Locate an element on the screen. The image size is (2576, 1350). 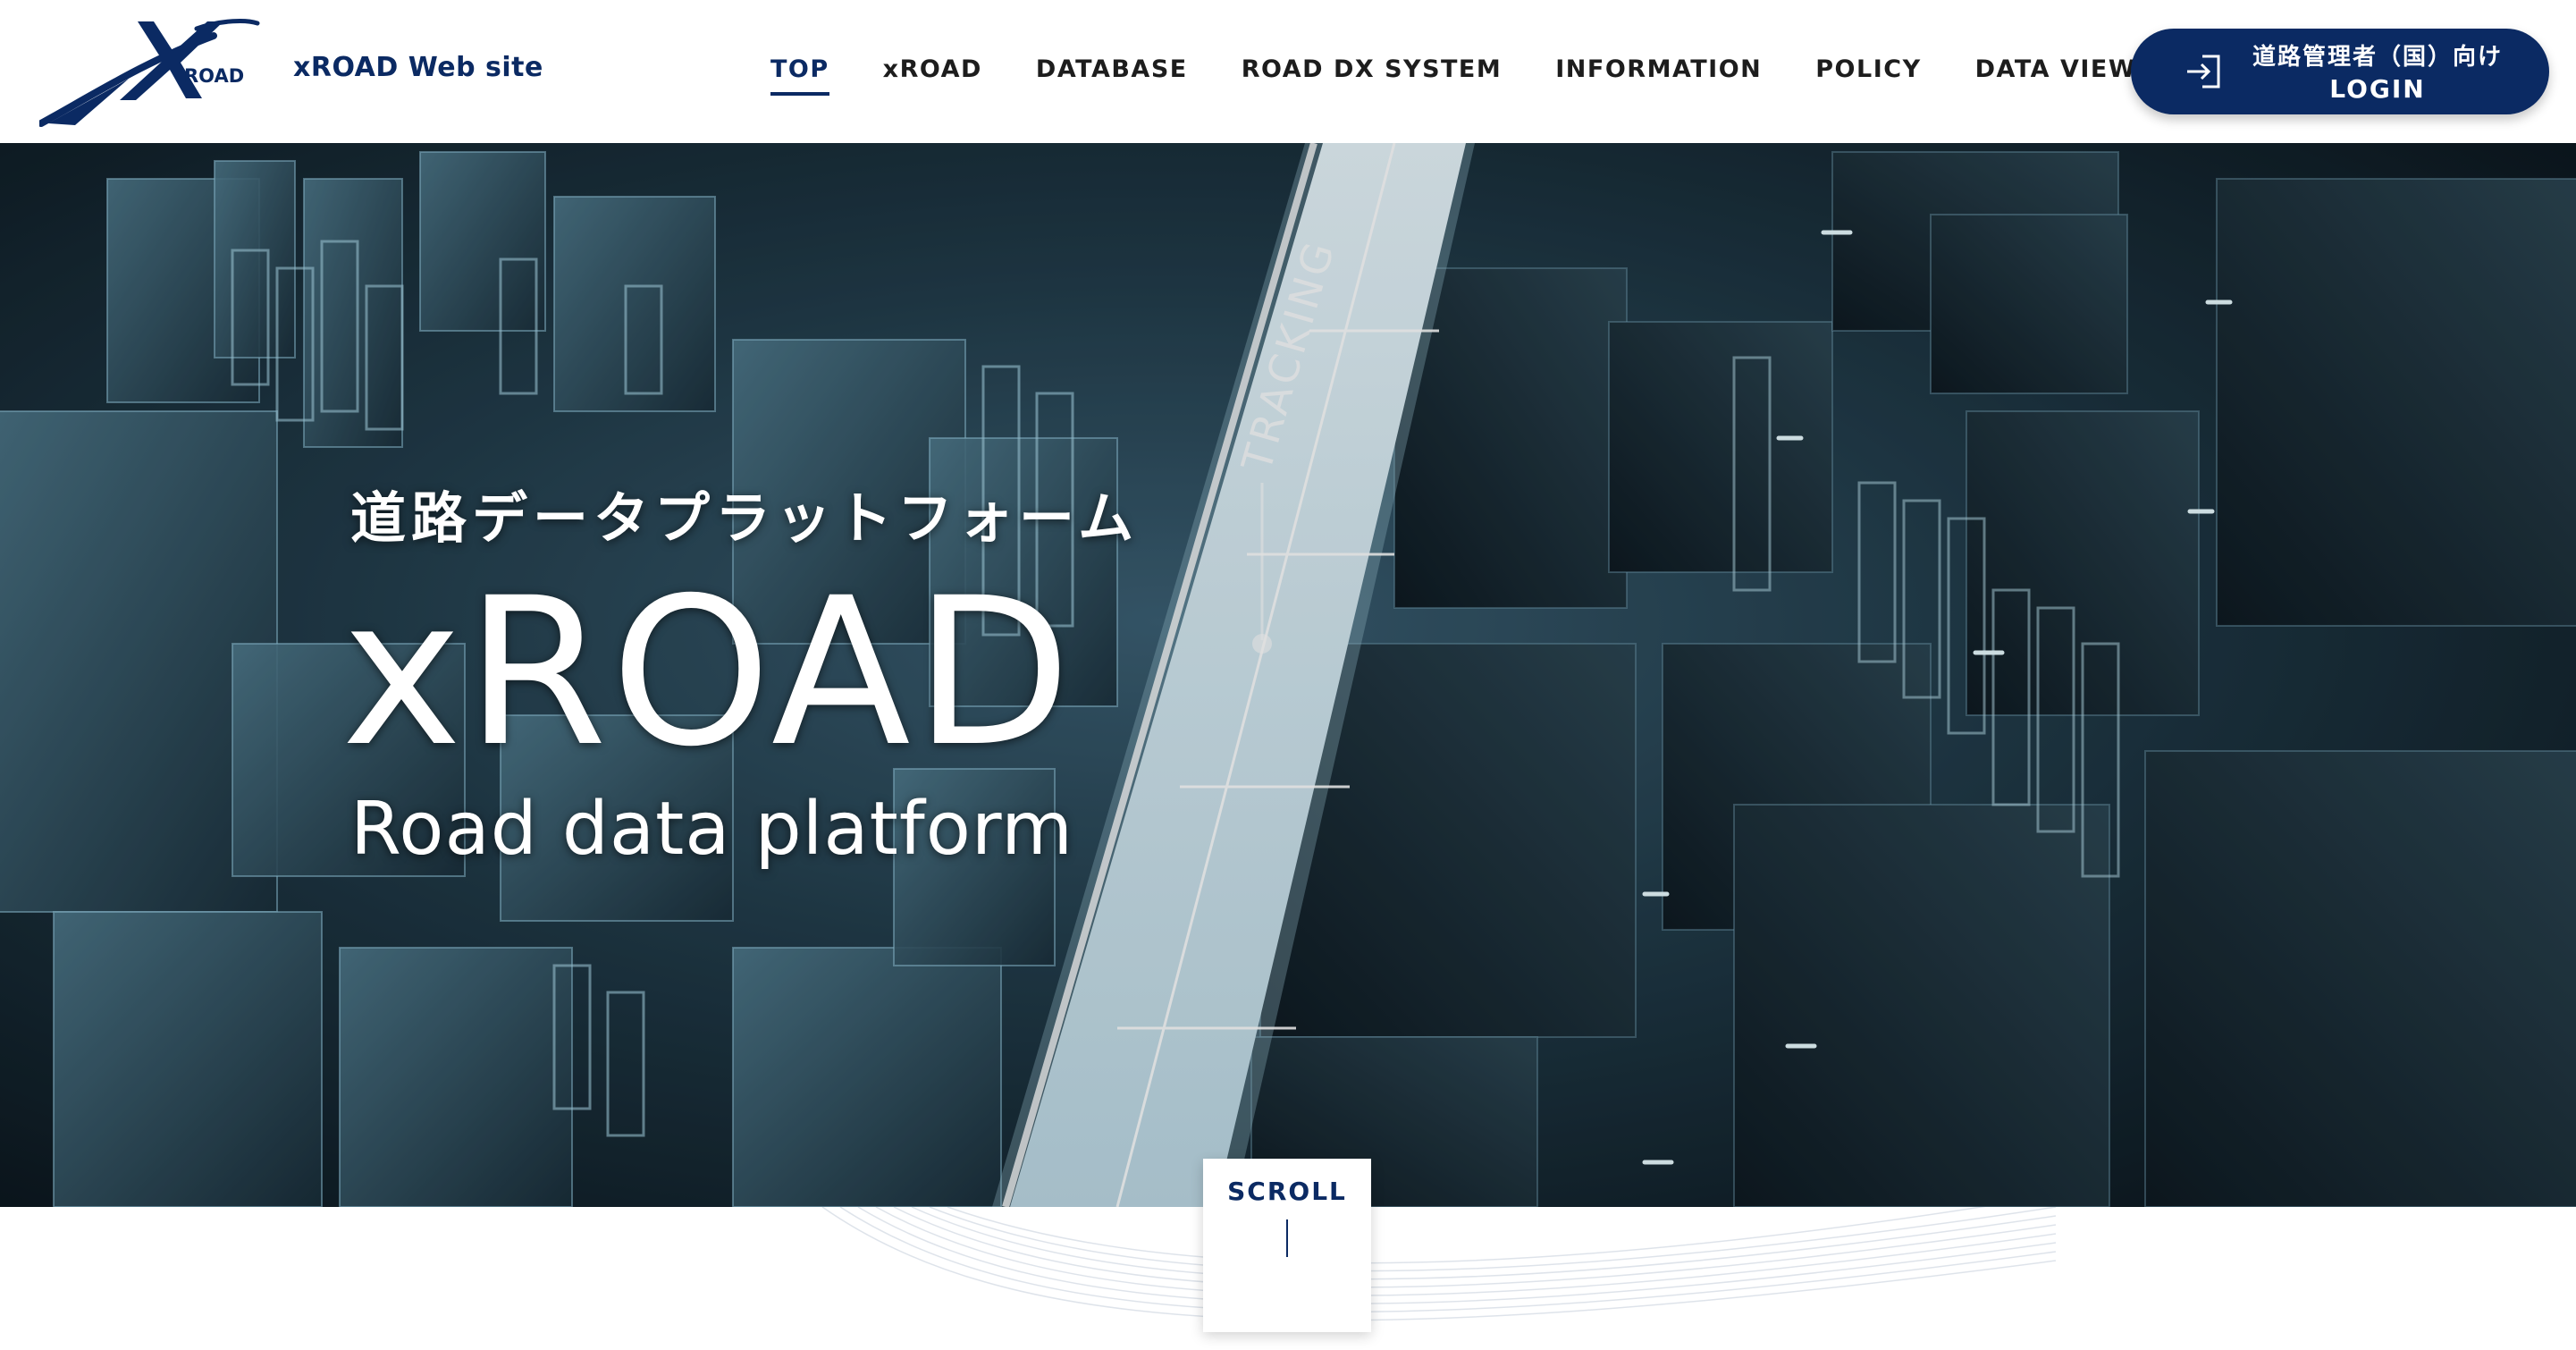
hero-subtitle-en: Road data platform is located at coordinates (712, 829).